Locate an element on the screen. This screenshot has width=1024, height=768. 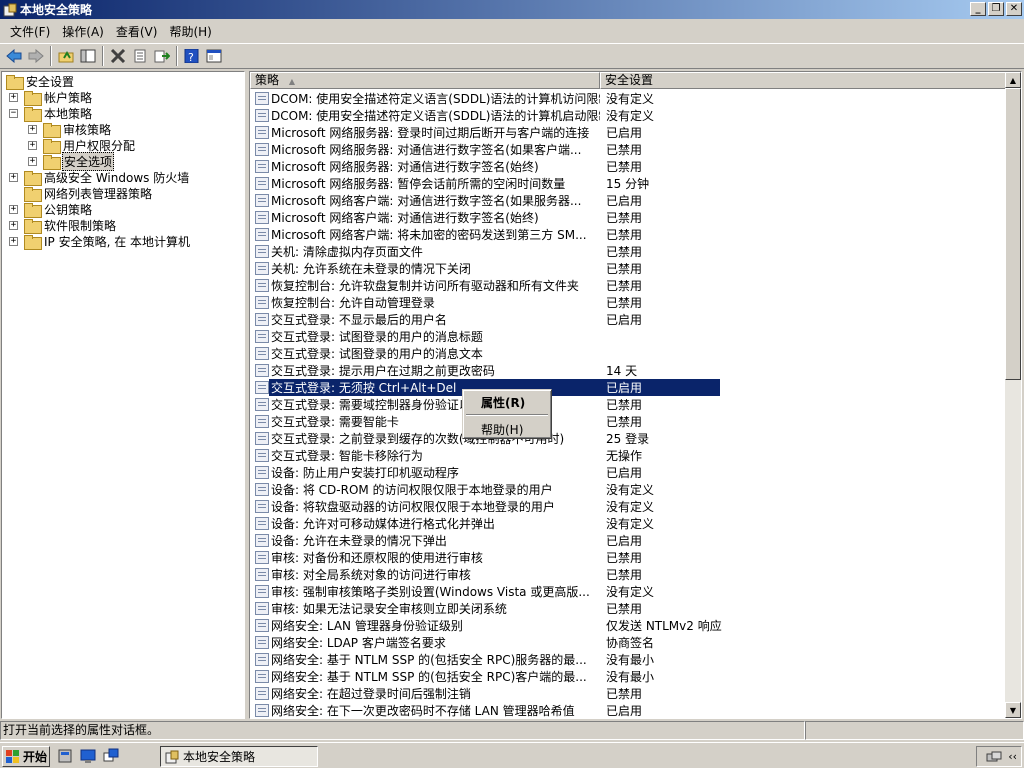
table-row-selected: 交互式登录: 无须按 Ctrl+Alt+Del 已启用 is located at coordinates (628, 387).